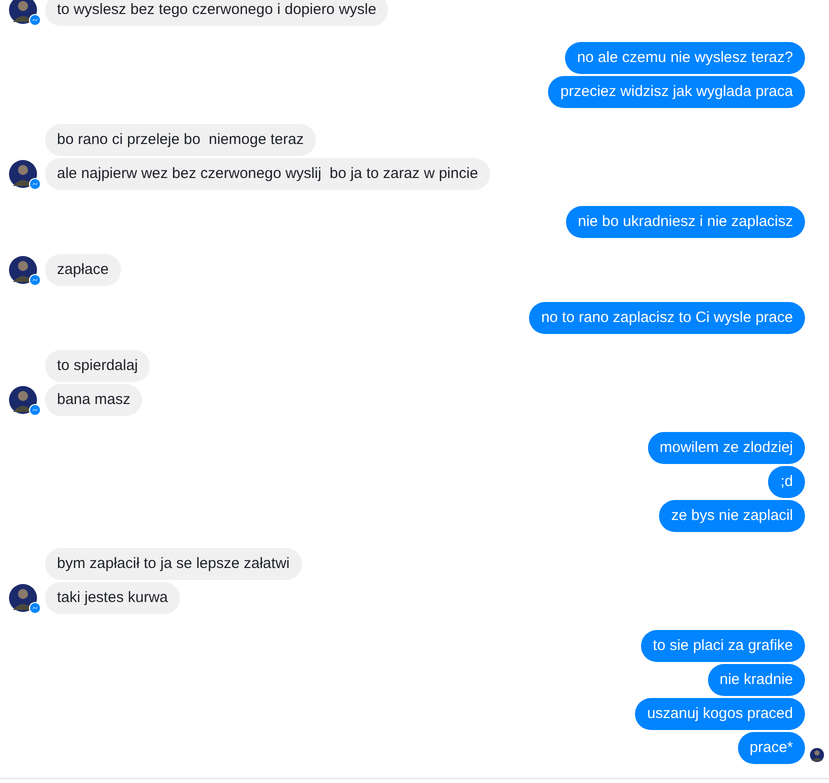 This screenshot has height=783, width=829. I want to click on message-bubble: bo rano ci przeleje bo niemoge teraz, so click(180, 140).